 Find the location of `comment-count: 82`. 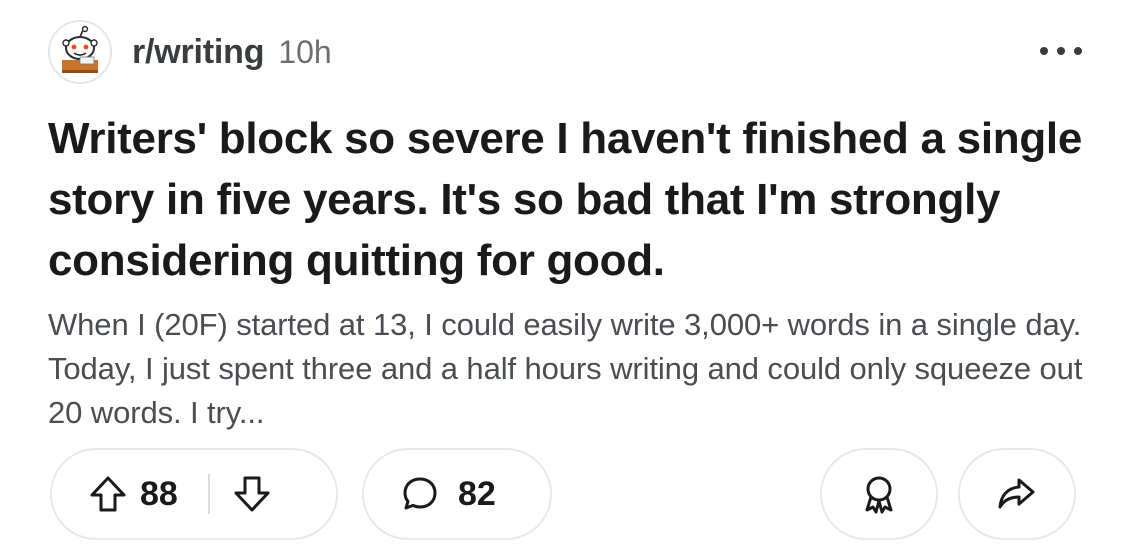

comment-count: 82 is located at coordinates (477, 493).